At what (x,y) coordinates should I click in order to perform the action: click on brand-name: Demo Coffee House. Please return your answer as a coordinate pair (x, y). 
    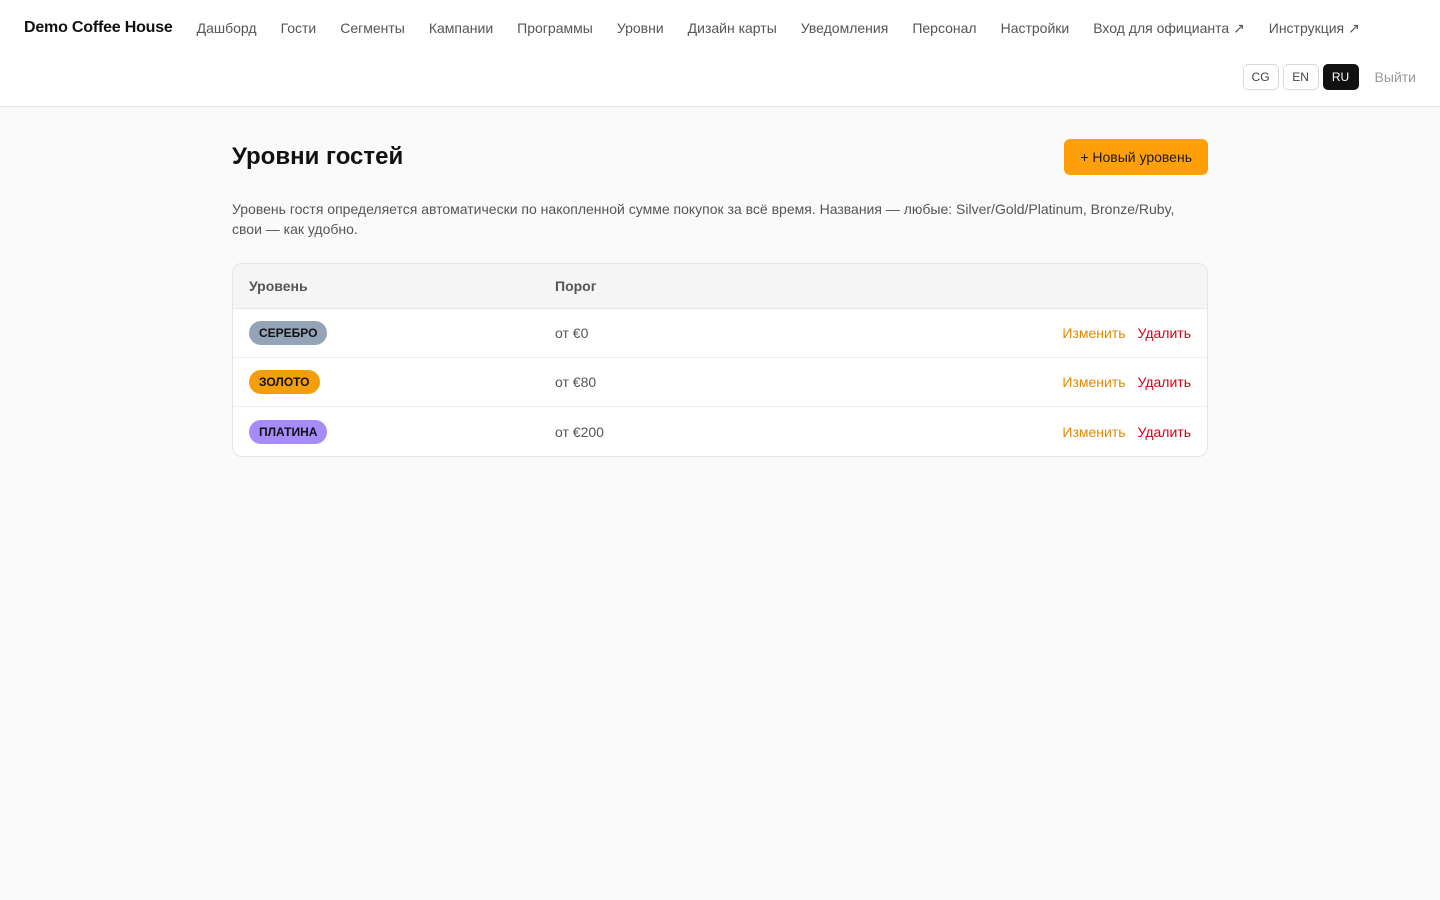
    Looking at the image, I should click on (98, 28).